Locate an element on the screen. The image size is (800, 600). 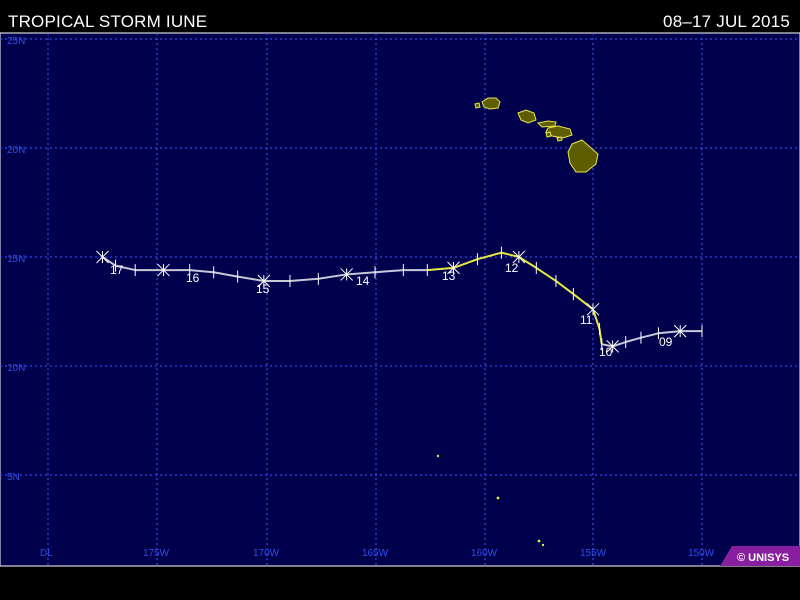
copyright-badge: © UNISYS is located at coordinates (760, 556).